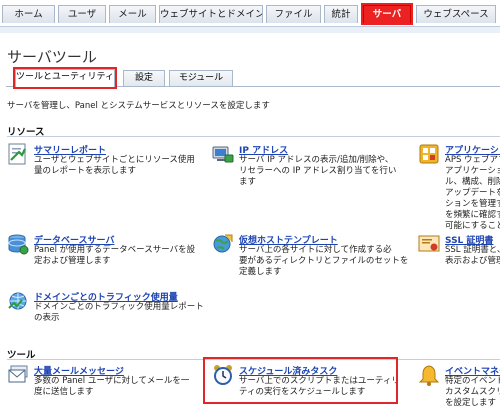 Image resolution: width=500 pixels, height=409 pixels. I want to click on tab-mail: メール, so click(132, 14).